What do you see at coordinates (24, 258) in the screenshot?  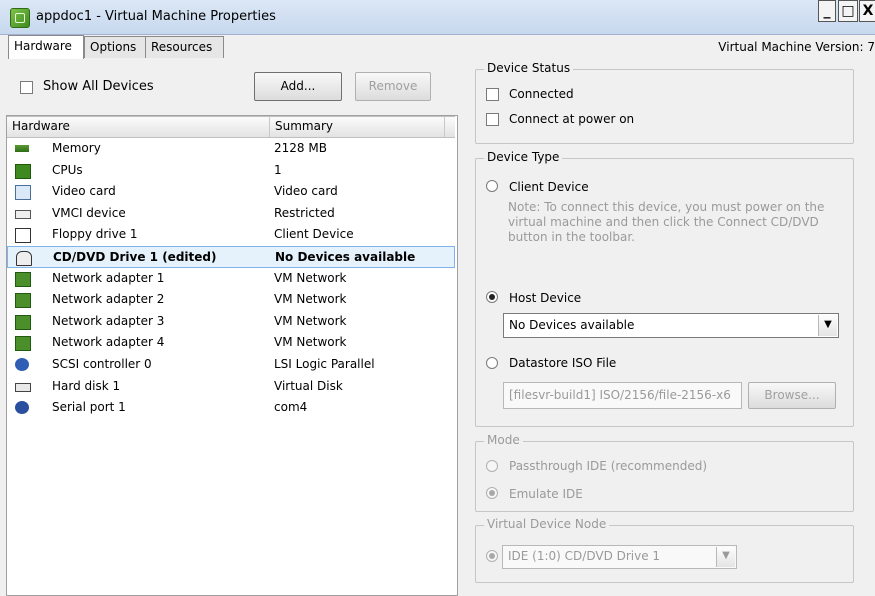 I see `cd-dvd-drive-icon` at bounding box center [24, 258].